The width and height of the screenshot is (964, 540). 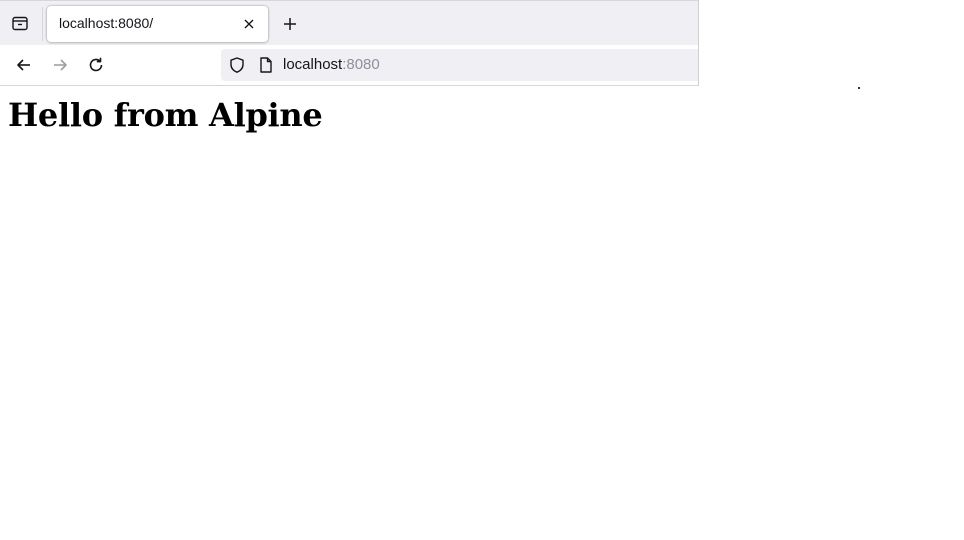 What do you see at coordinates (361, 64) in the screenshot?
I see `url-port: :8080` at bounding box center [361, 64].